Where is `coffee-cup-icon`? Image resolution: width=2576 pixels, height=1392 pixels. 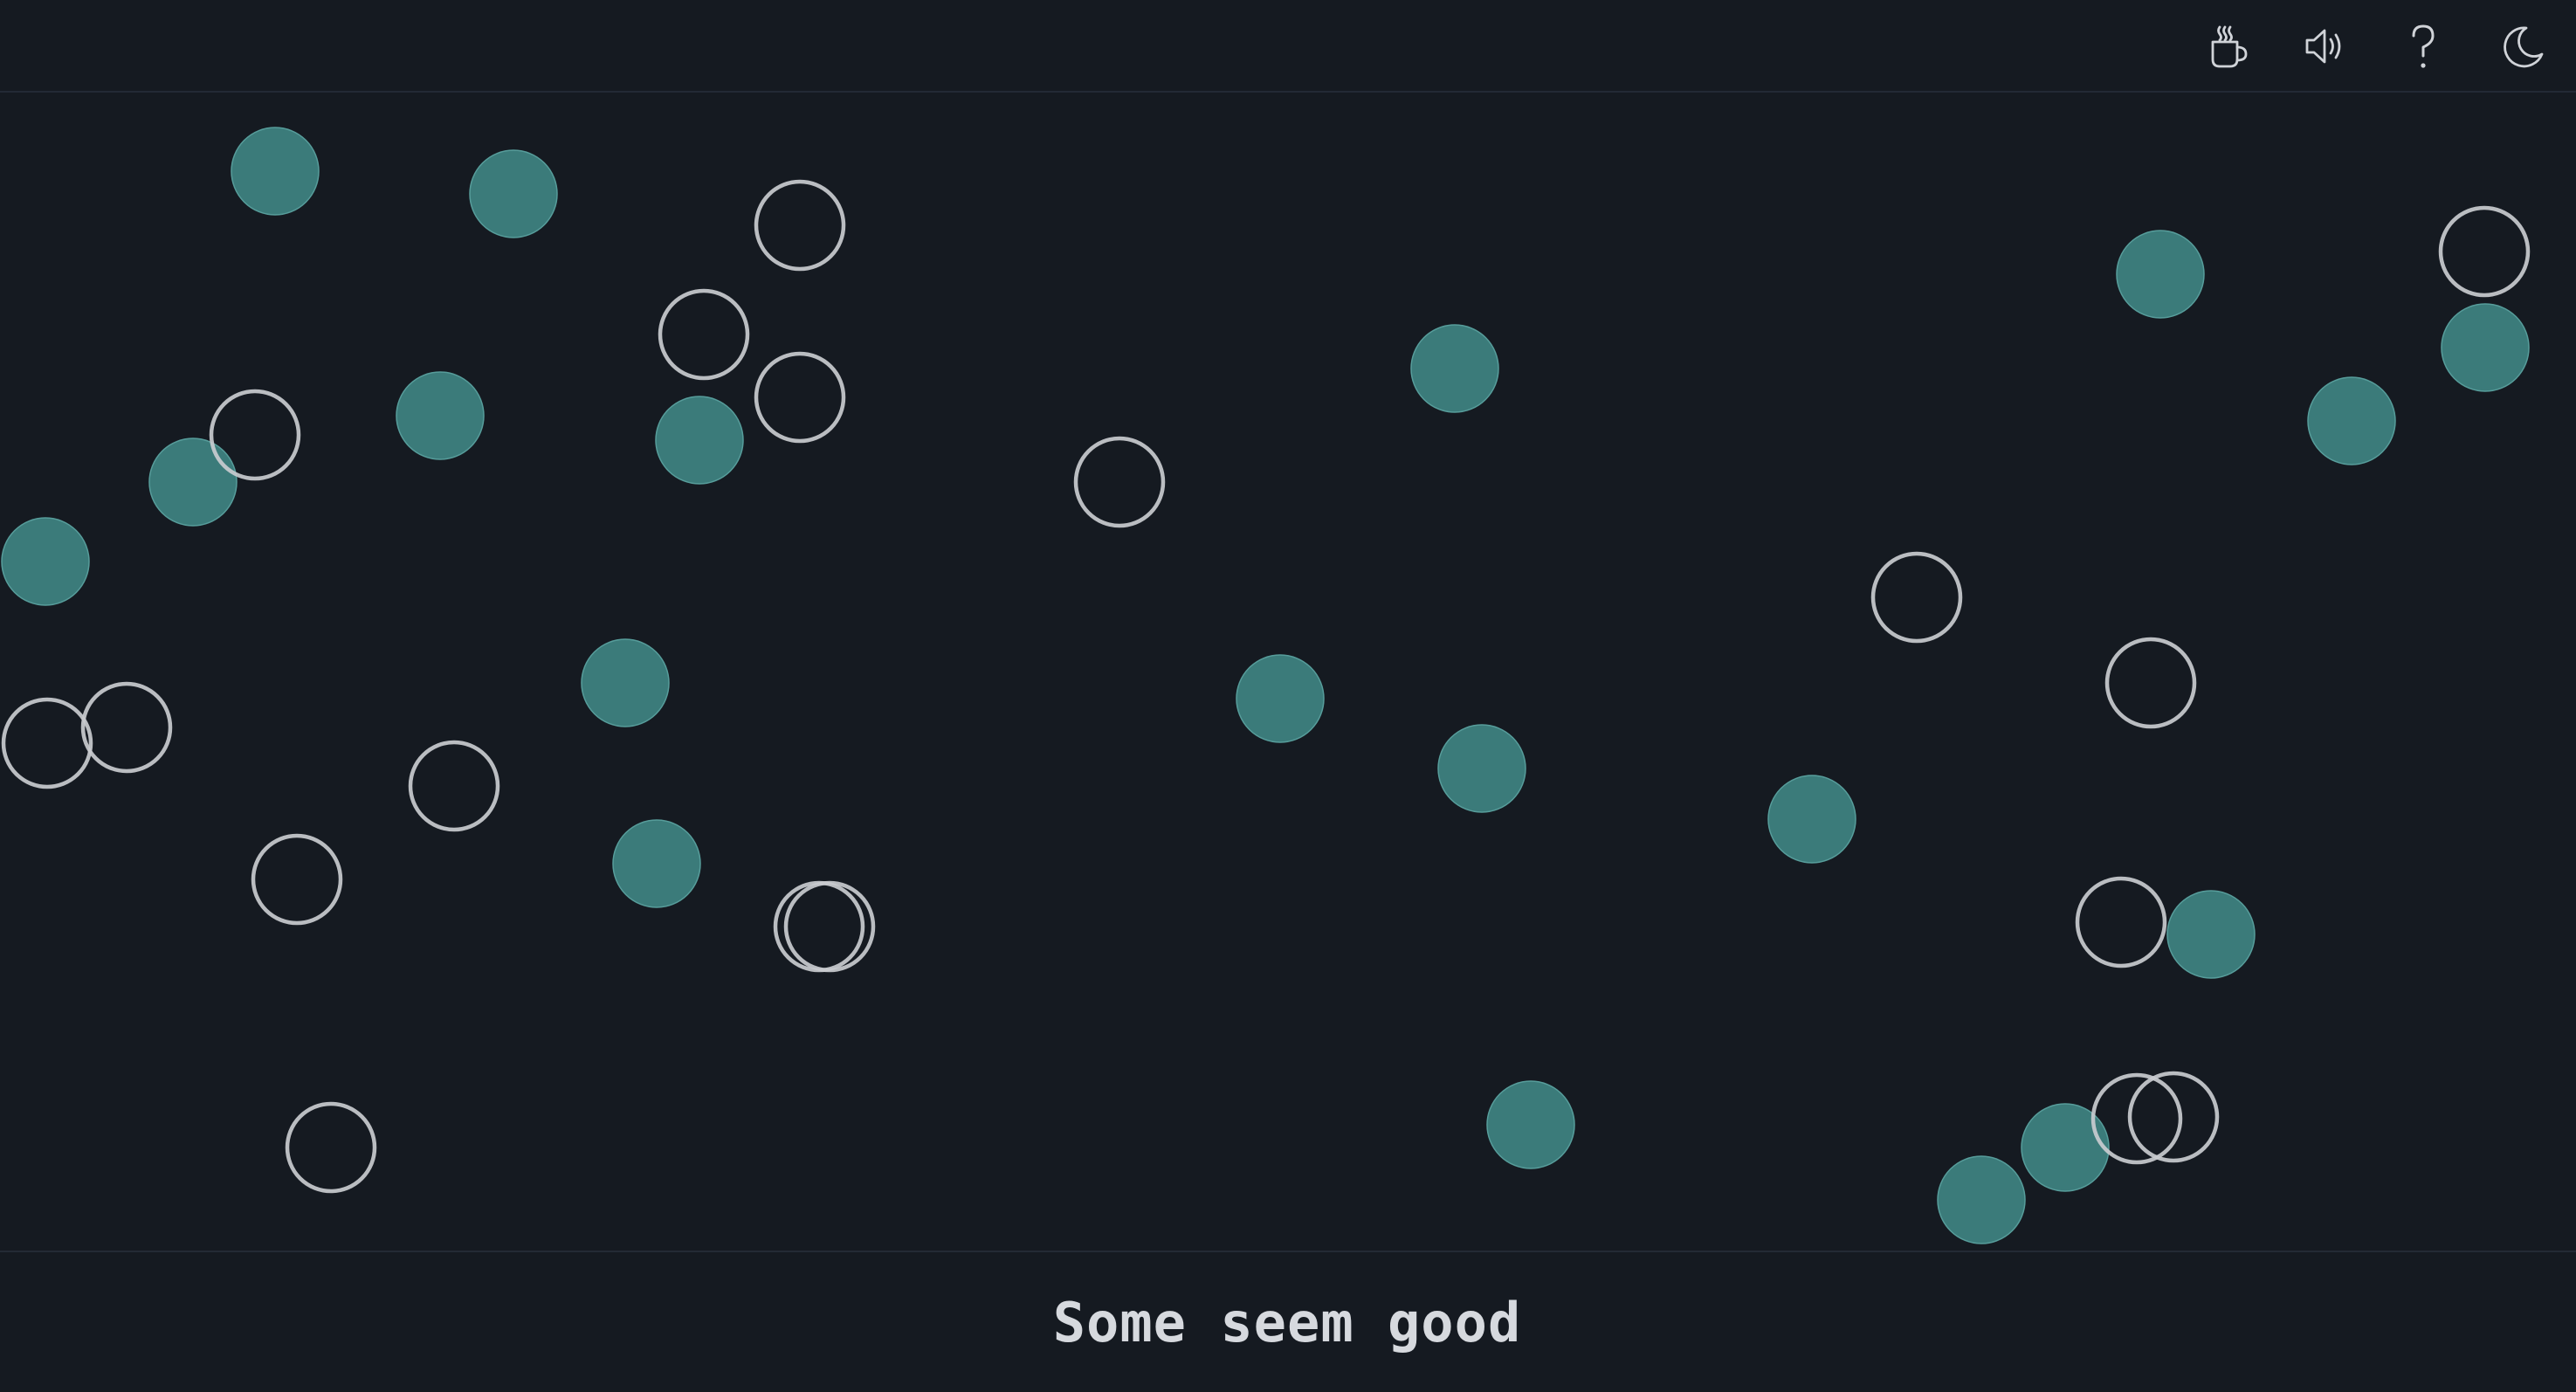
coffee-cup-icon is located at coordinates (2229, 46).